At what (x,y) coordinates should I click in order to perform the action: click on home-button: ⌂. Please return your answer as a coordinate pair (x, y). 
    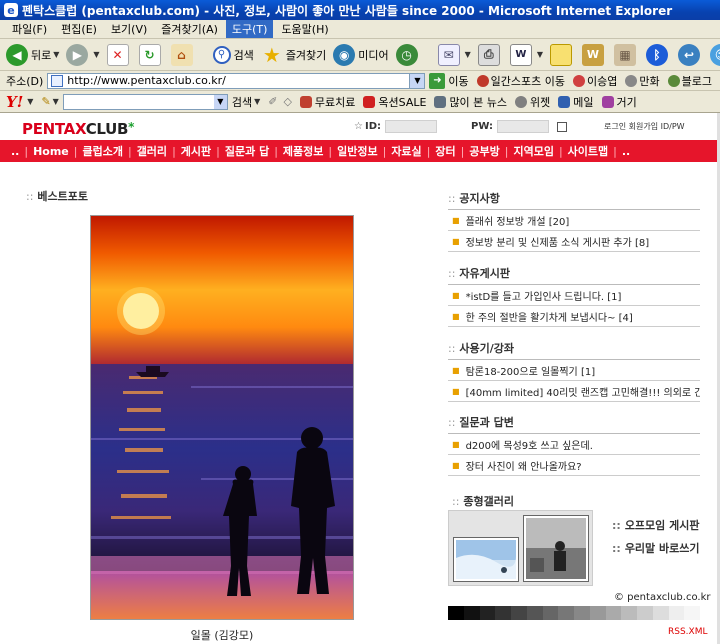
    Looking at the image, I should click on (183, 54).